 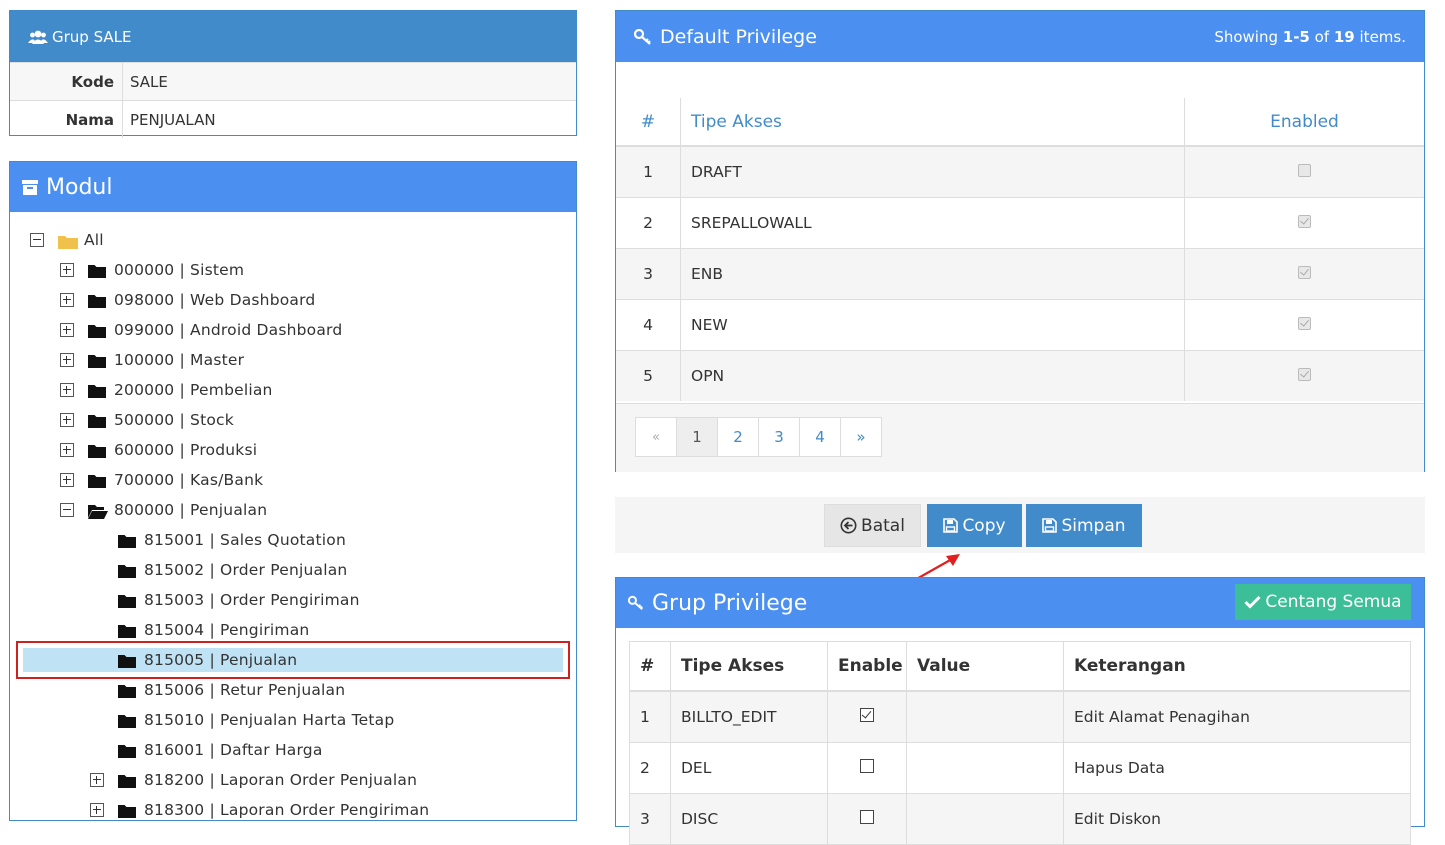 I want to click on pagination: «1 2 3 4», so click(x=758, y=437).